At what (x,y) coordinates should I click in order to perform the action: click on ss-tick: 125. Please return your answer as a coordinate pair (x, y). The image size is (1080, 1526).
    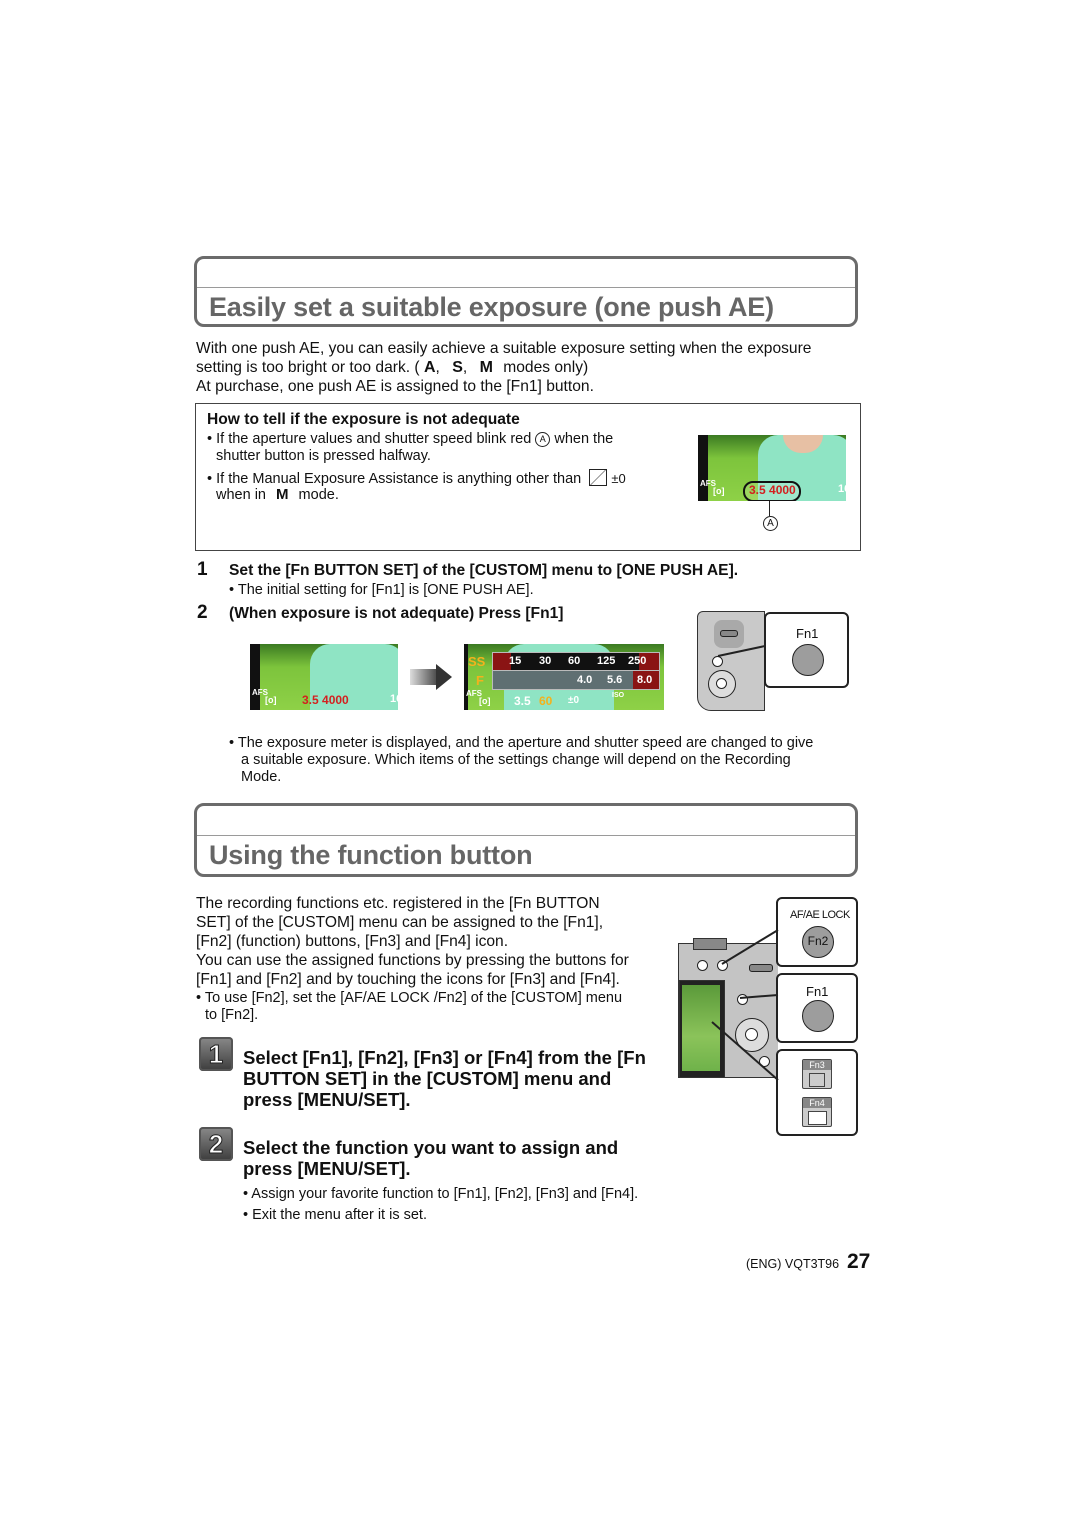
    Looking at the image, I should click on (606, 661).